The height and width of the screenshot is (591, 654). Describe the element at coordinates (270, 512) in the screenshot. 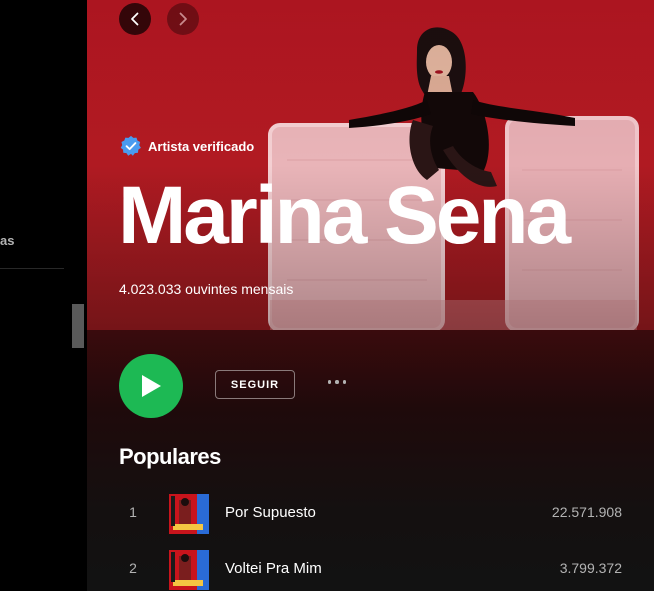

I see `track-title: Por Supuesto` at that location.